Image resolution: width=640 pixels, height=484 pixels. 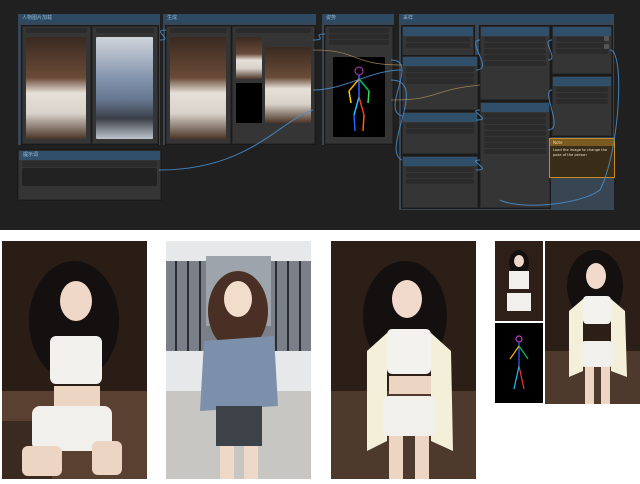 I want to click on zoom-in-button, so click(x=606, y=38).